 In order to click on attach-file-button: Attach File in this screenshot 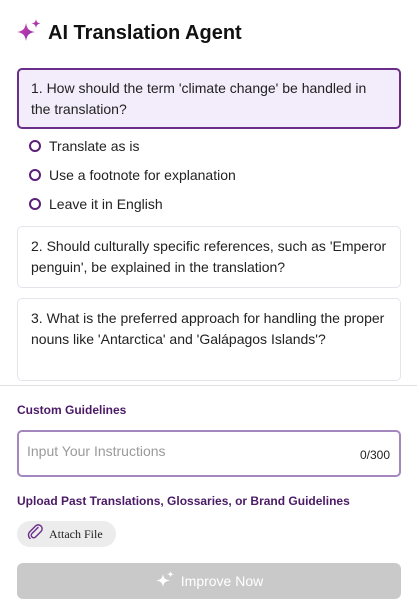, I will do `click(66, 534)`.